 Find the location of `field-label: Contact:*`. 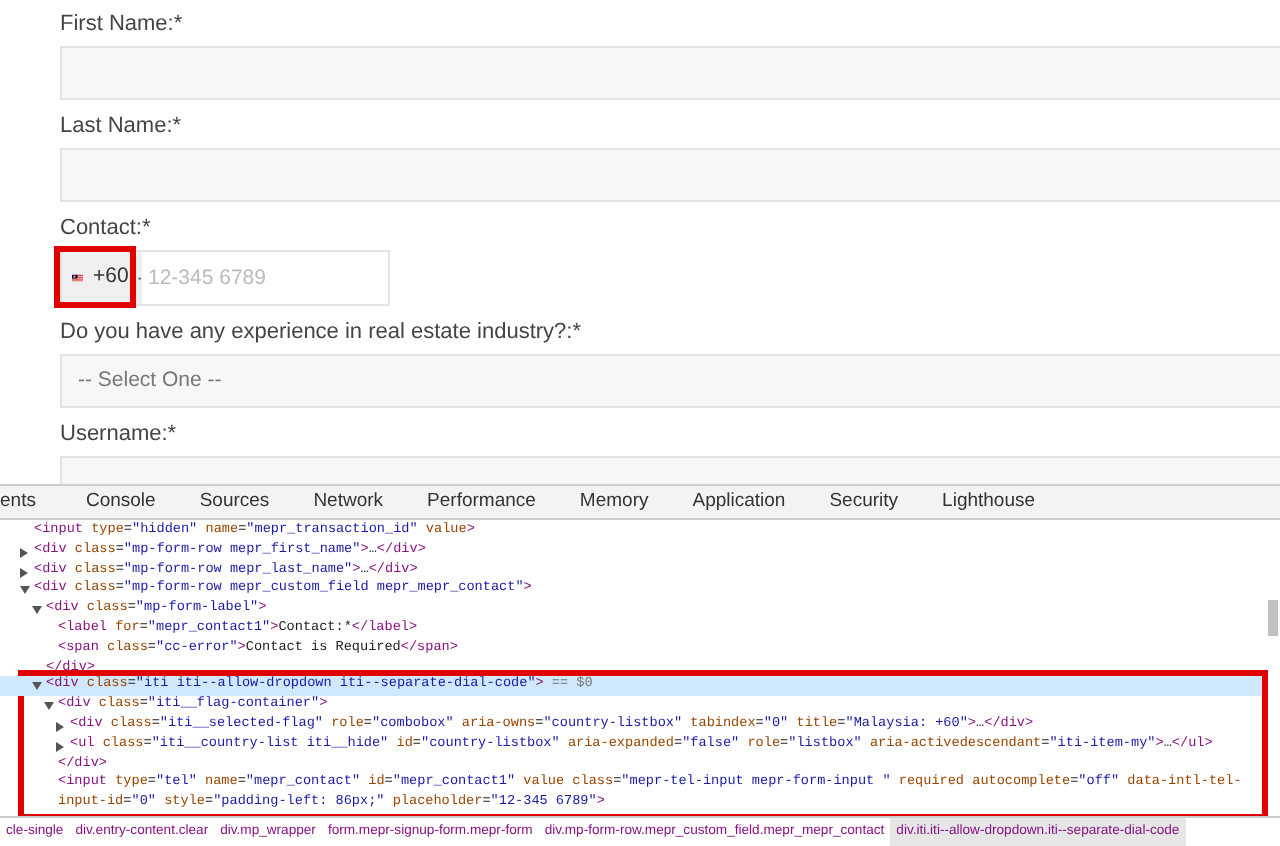

field-label: Contact:* is located at coordinates (106, 229).